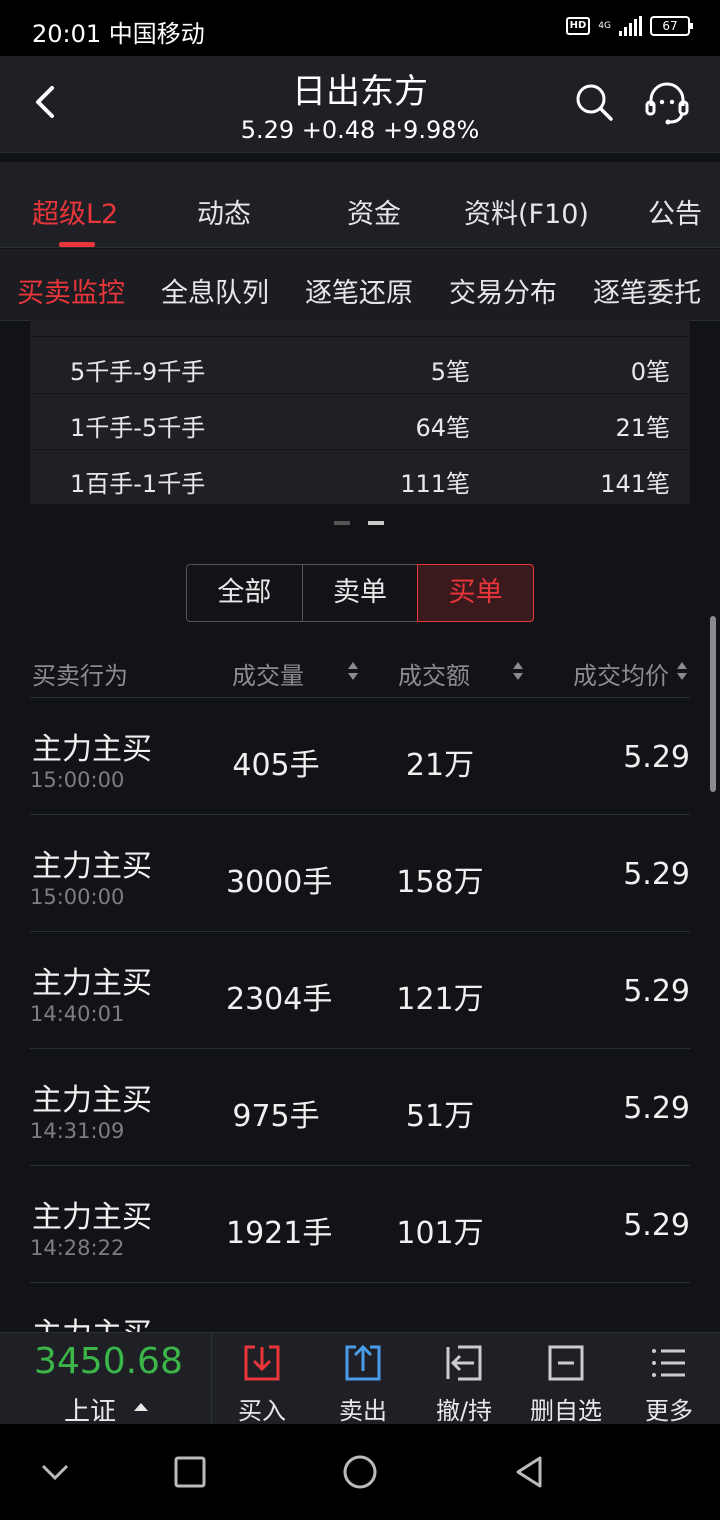  Describe the element at coordinates (440, 765) in the screenshot. I see `trade-amount: 21万` at that location.